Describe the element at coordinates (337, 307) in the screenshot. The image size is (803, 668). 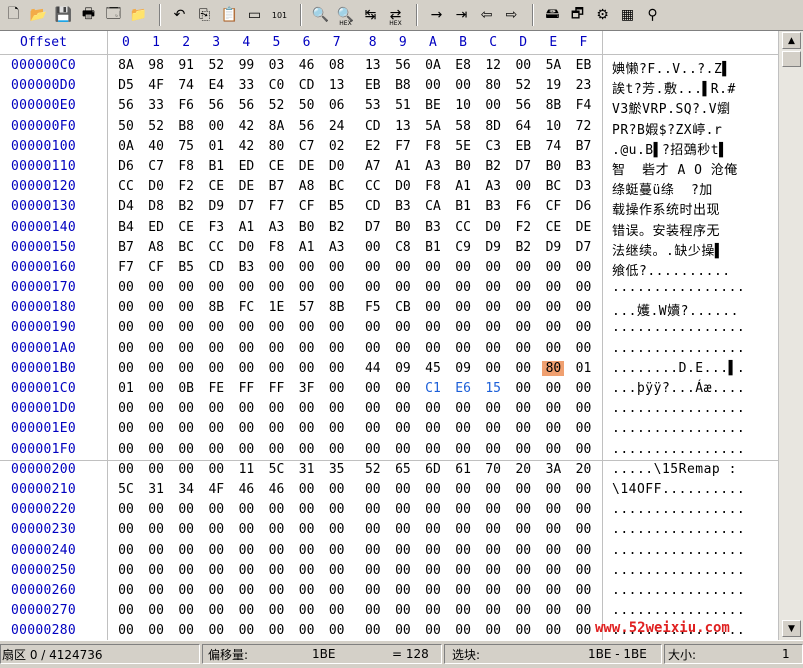
I see `hex-byte: 8B` at that location.